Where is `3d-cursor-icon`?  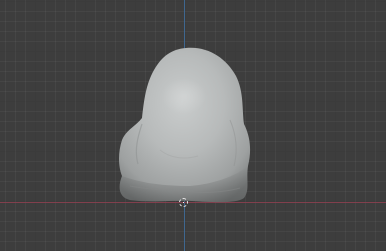
3d-cursor-icon is located at coordinates (183, 202).